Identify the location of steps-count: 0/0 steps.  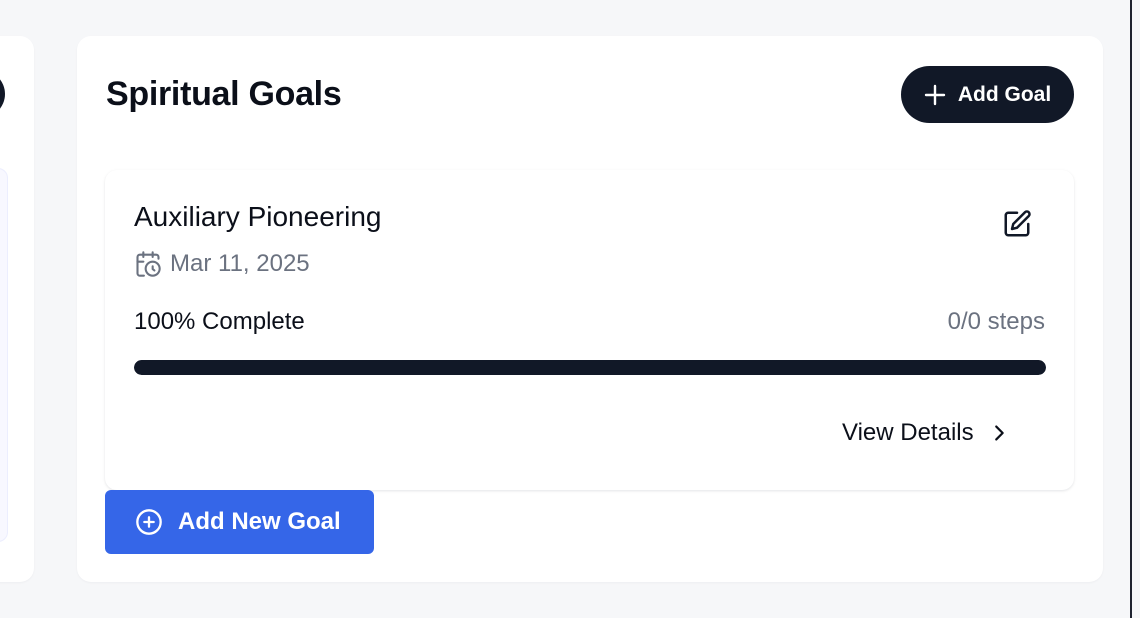
(996, 321).